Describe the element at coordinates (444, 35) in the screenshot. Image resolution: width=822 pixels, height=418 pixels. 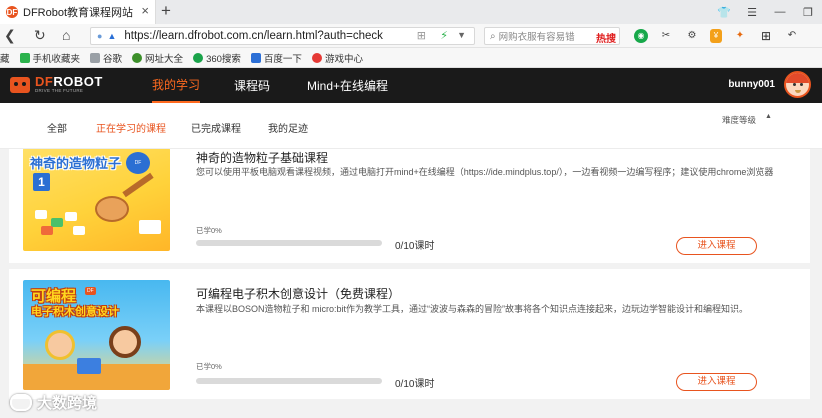
I see `lightning-icon: ⚡` at that location.